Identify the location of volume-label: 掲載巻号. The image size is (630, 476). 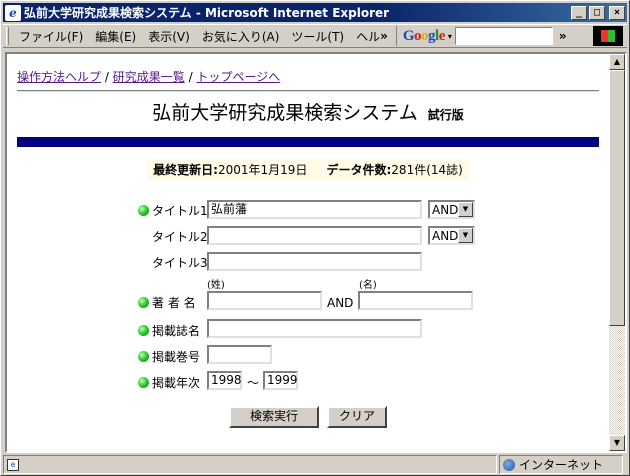
(176, 357).